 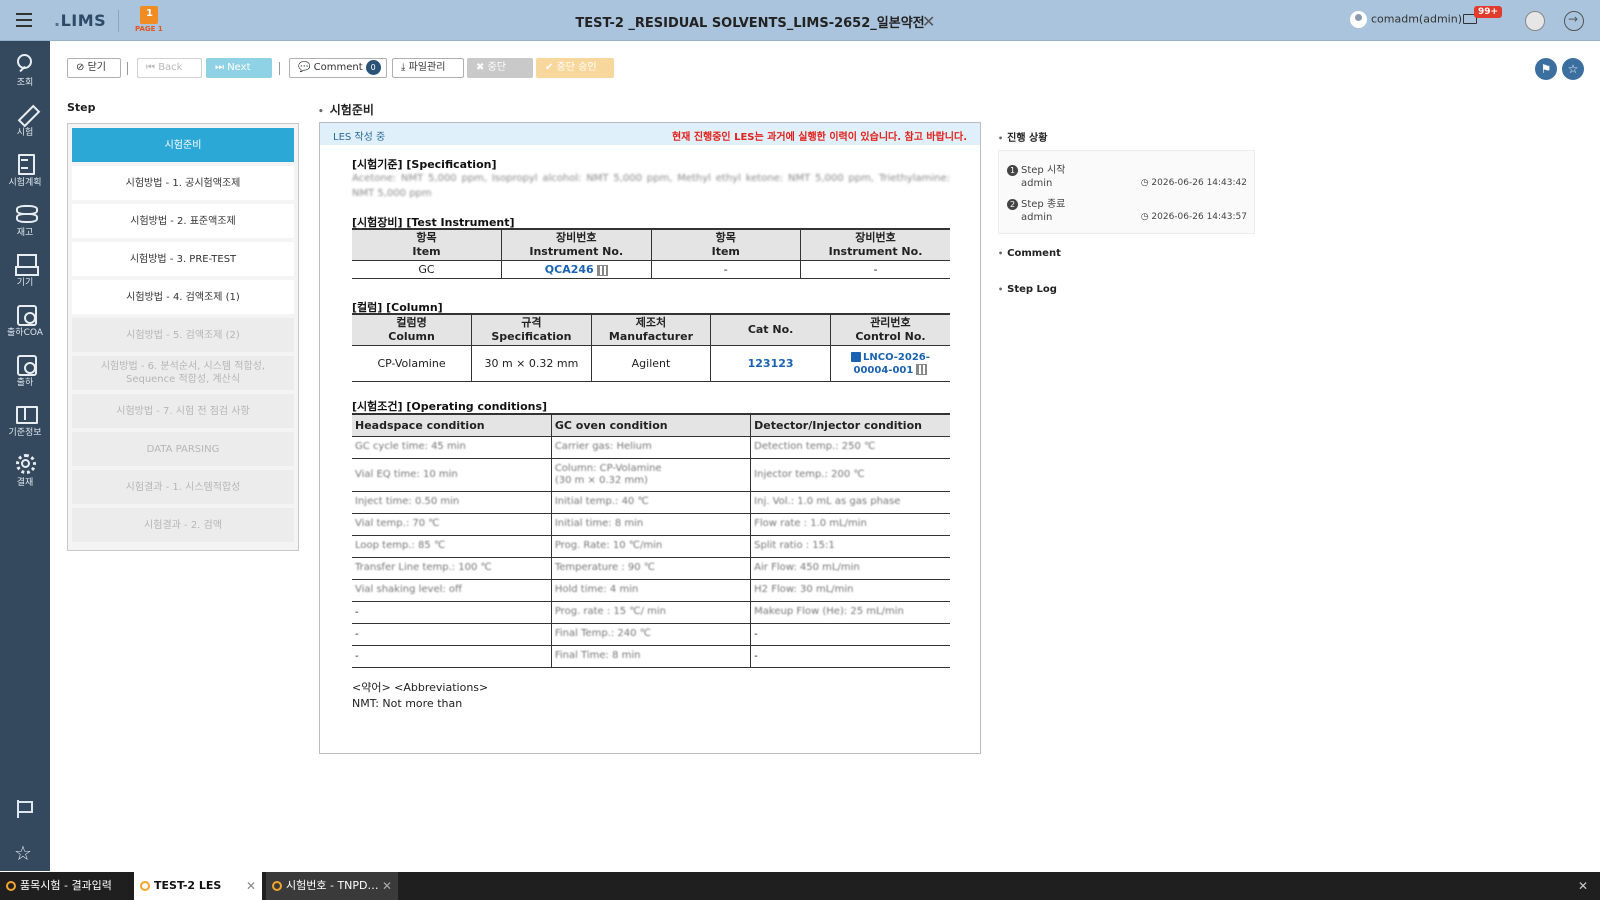 What do you see at coordinates (531, 329) in the screenshot?
I see `column-header: 규격 Specification` at bounding box center [531, 329].